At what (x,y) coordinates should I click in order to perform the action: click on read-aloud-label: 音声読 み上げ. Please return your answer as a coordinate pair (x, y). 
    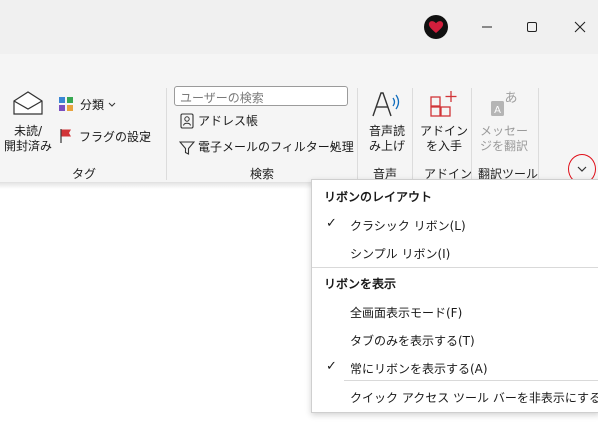
    Looking at the image, I should click on (386, 138).